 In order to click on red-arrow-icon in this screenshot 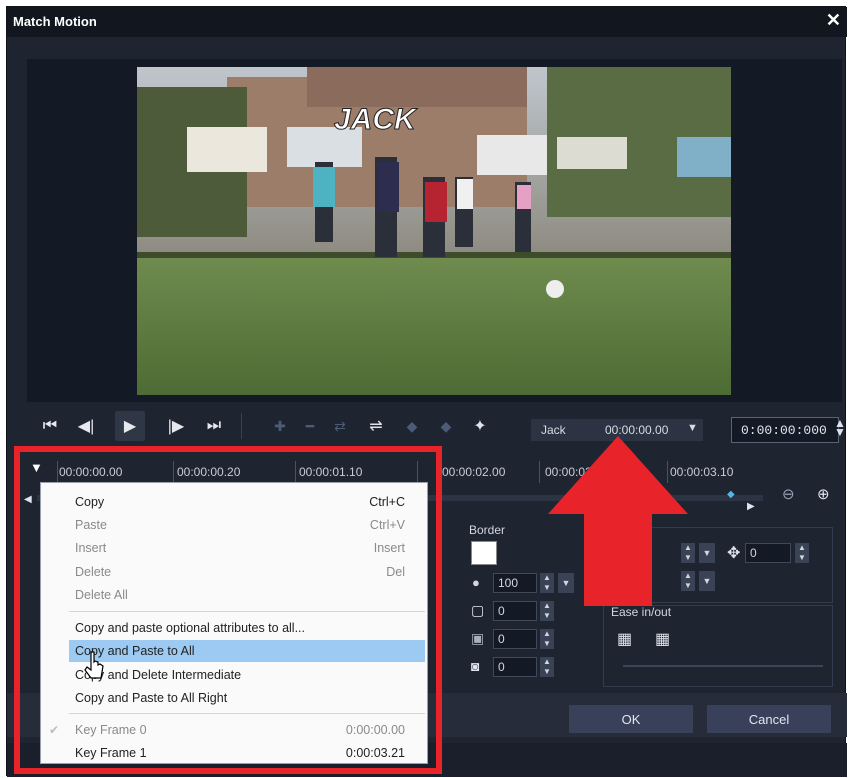, I will do `click(618, 521)`.